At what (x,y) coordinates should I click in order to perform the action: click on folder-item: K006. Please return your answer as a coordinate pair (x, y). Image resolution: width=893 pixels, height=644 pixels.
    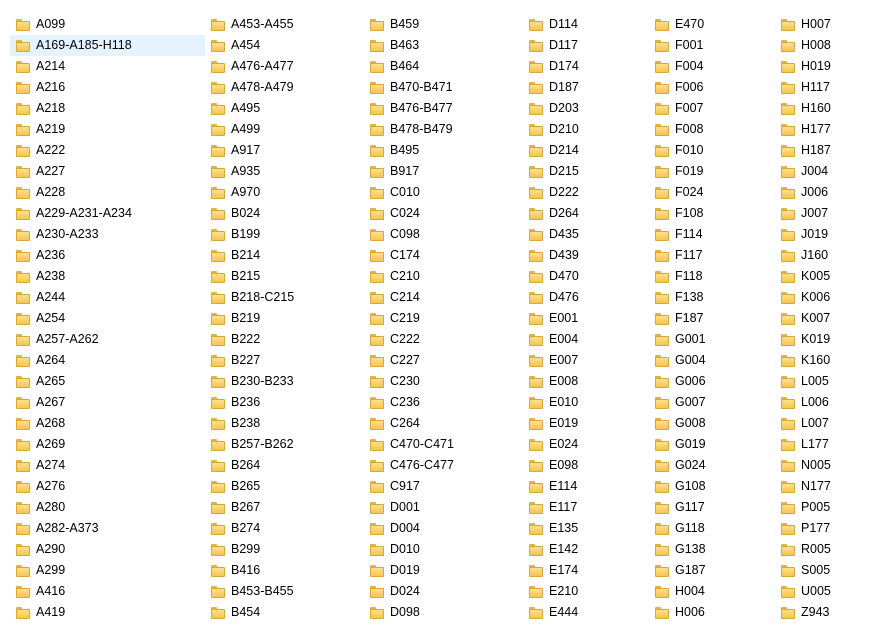
    Looking at the image, I should click on (830, 297).